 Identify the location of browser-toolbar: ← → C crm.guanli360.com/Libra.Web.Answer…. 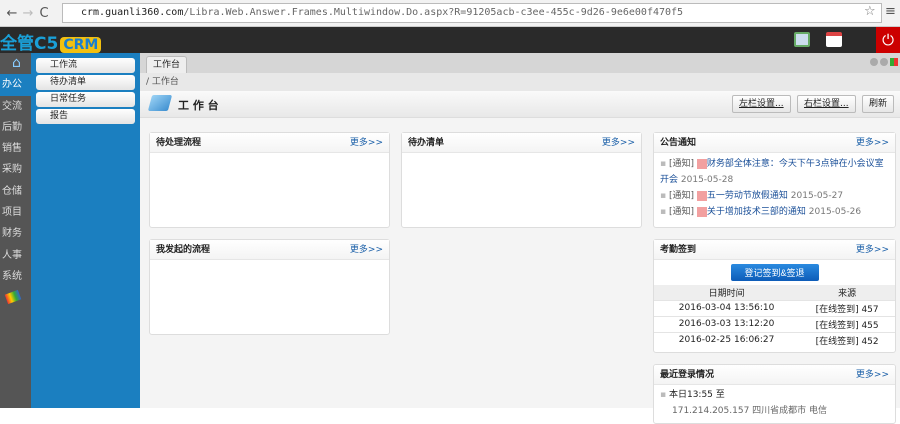
(450, 13).